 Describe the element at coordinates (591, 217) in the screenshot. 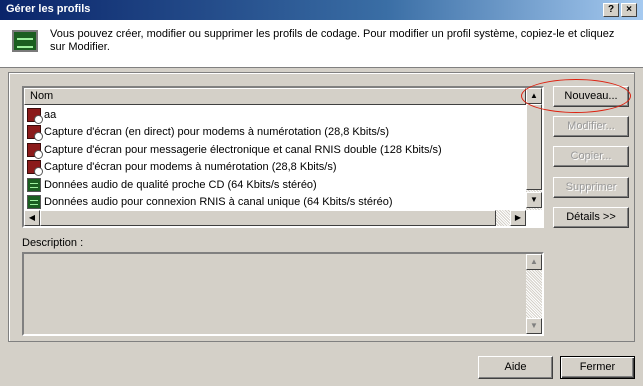

I see `details-button: Détails >>` at that location.